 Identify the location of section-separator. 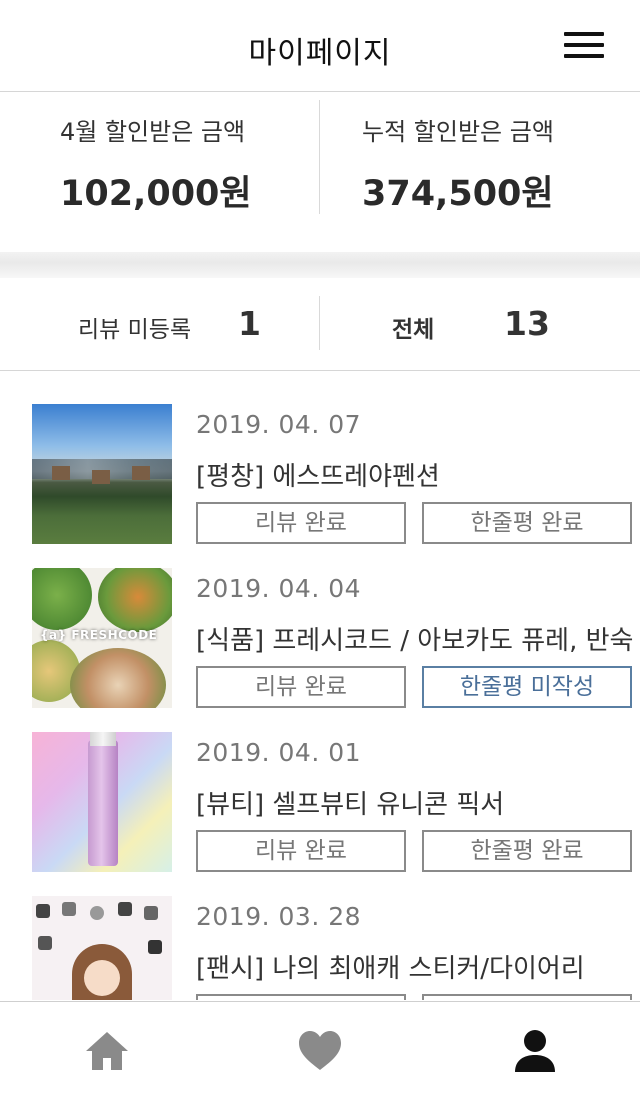
(320, 265).